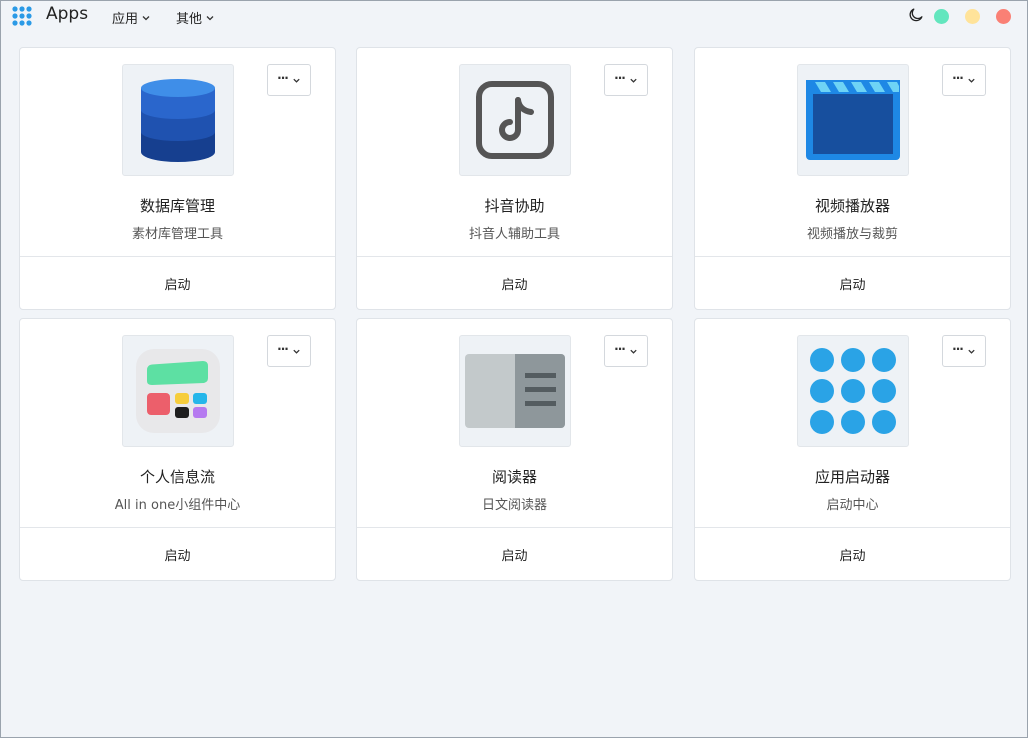  Describe the element at coordinates (514, 505) in the screenshot. I see `app-subtitle: 日文阅读器` at that location.